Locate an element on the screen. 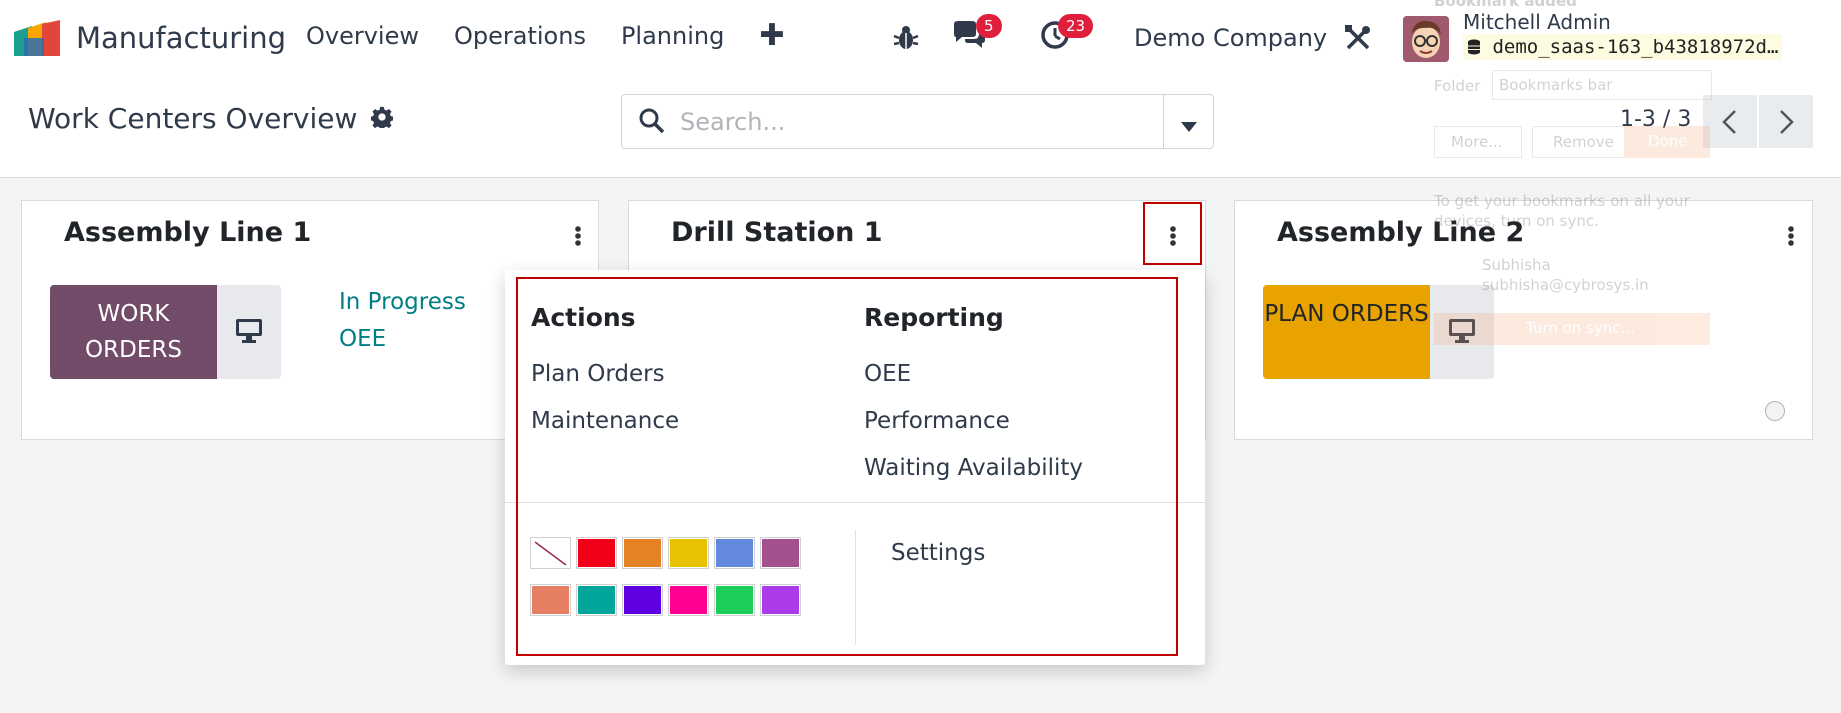  search-bar is located at coordinates (917, 121).